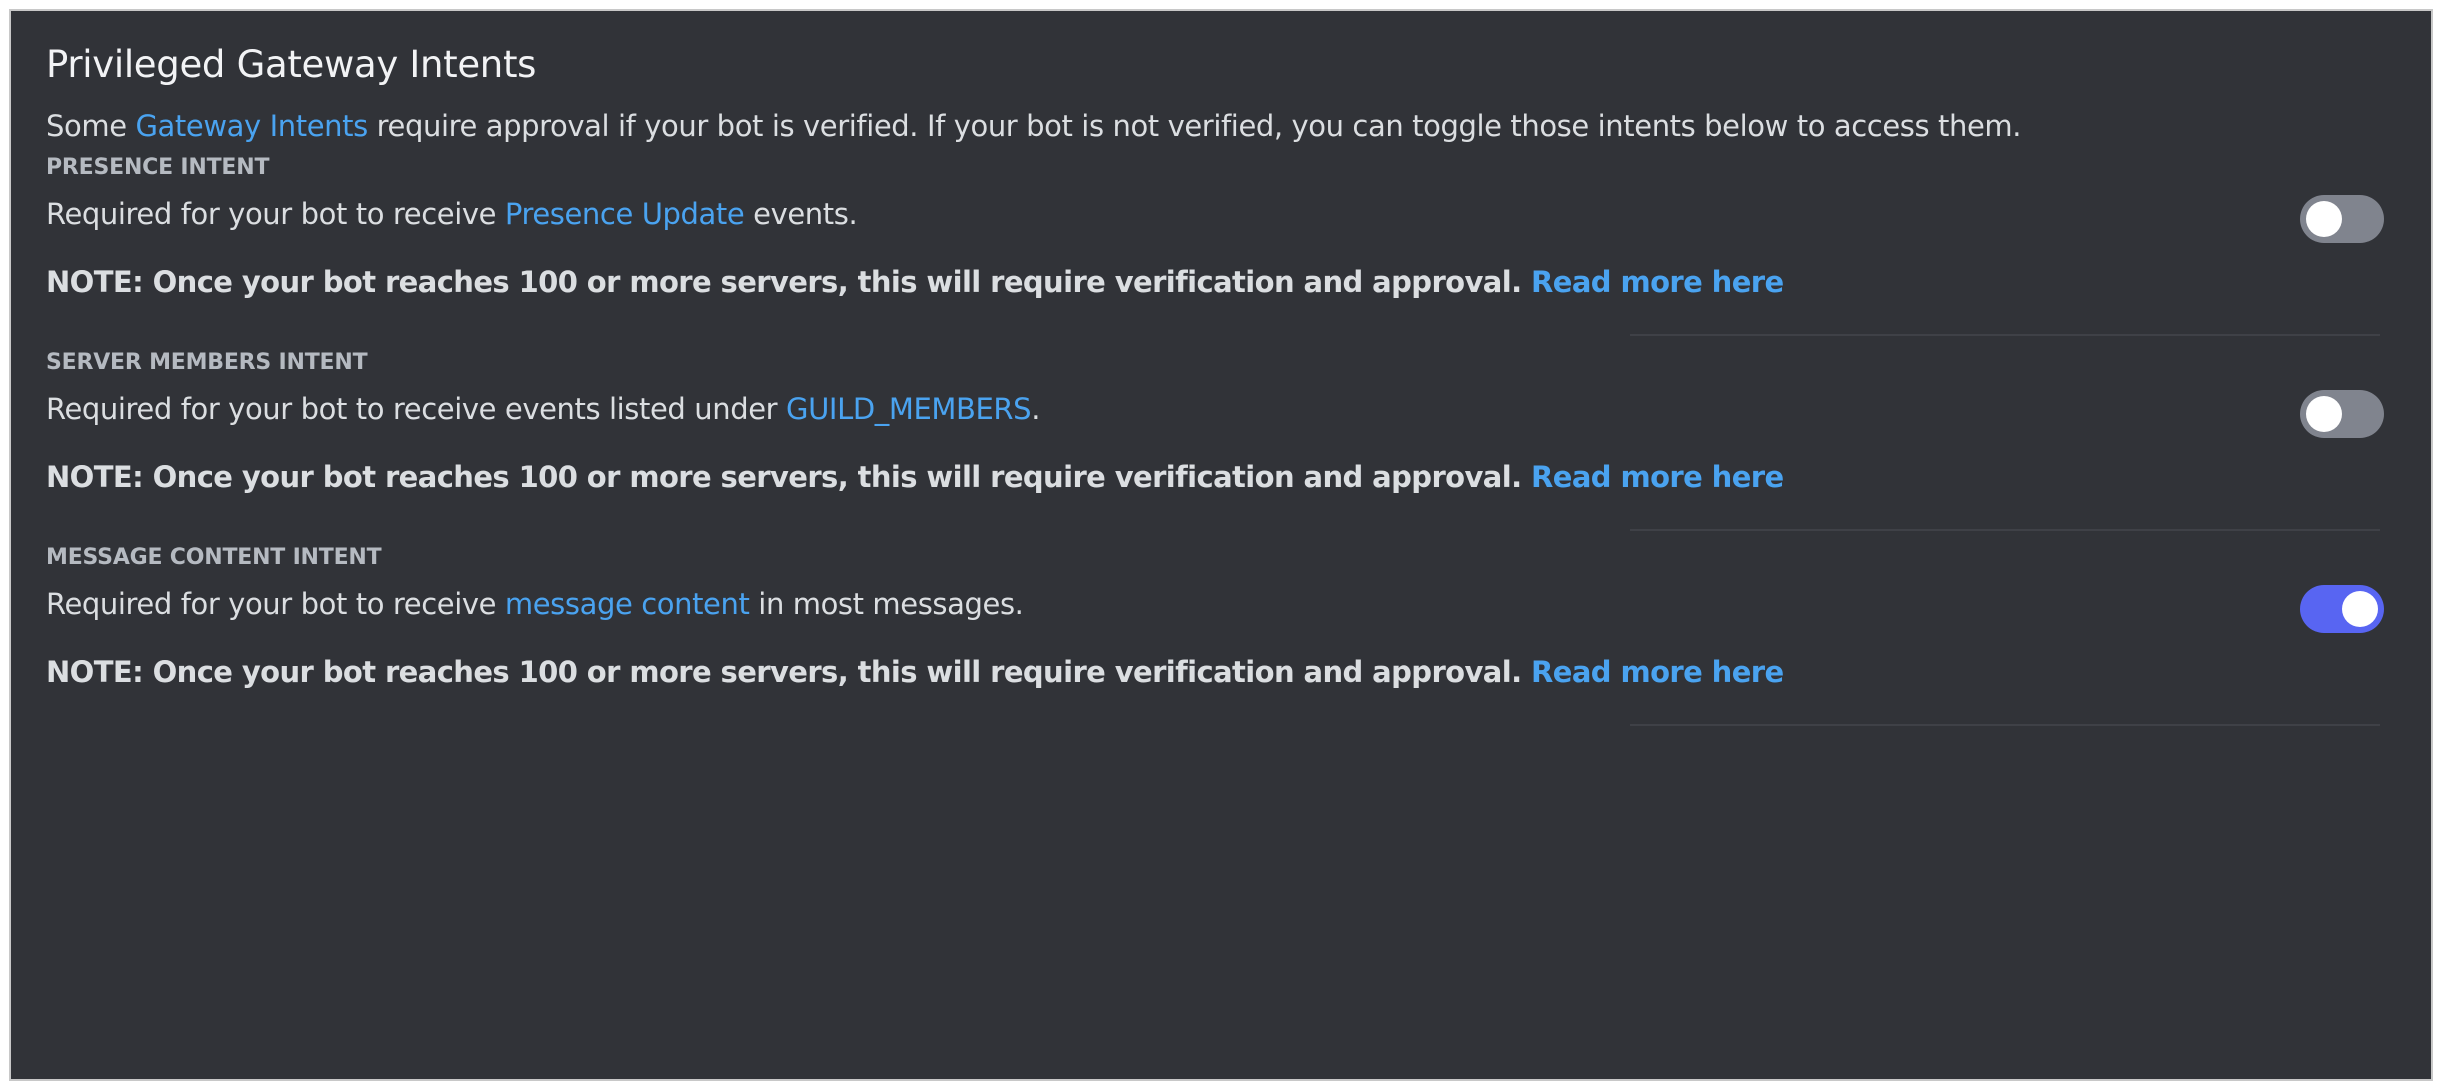 This screenshot has height=1090, width=2442. I want to click on server-members-read-more-link: Read more here, so click(1657, 477).